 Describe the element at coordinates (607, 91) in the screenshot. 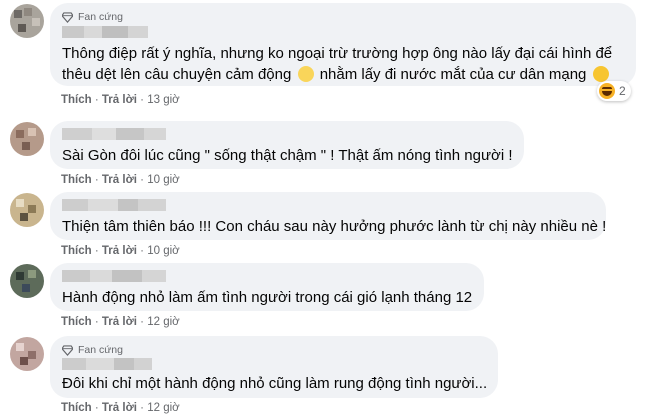

I see `haha-reaction-icon` at that location.